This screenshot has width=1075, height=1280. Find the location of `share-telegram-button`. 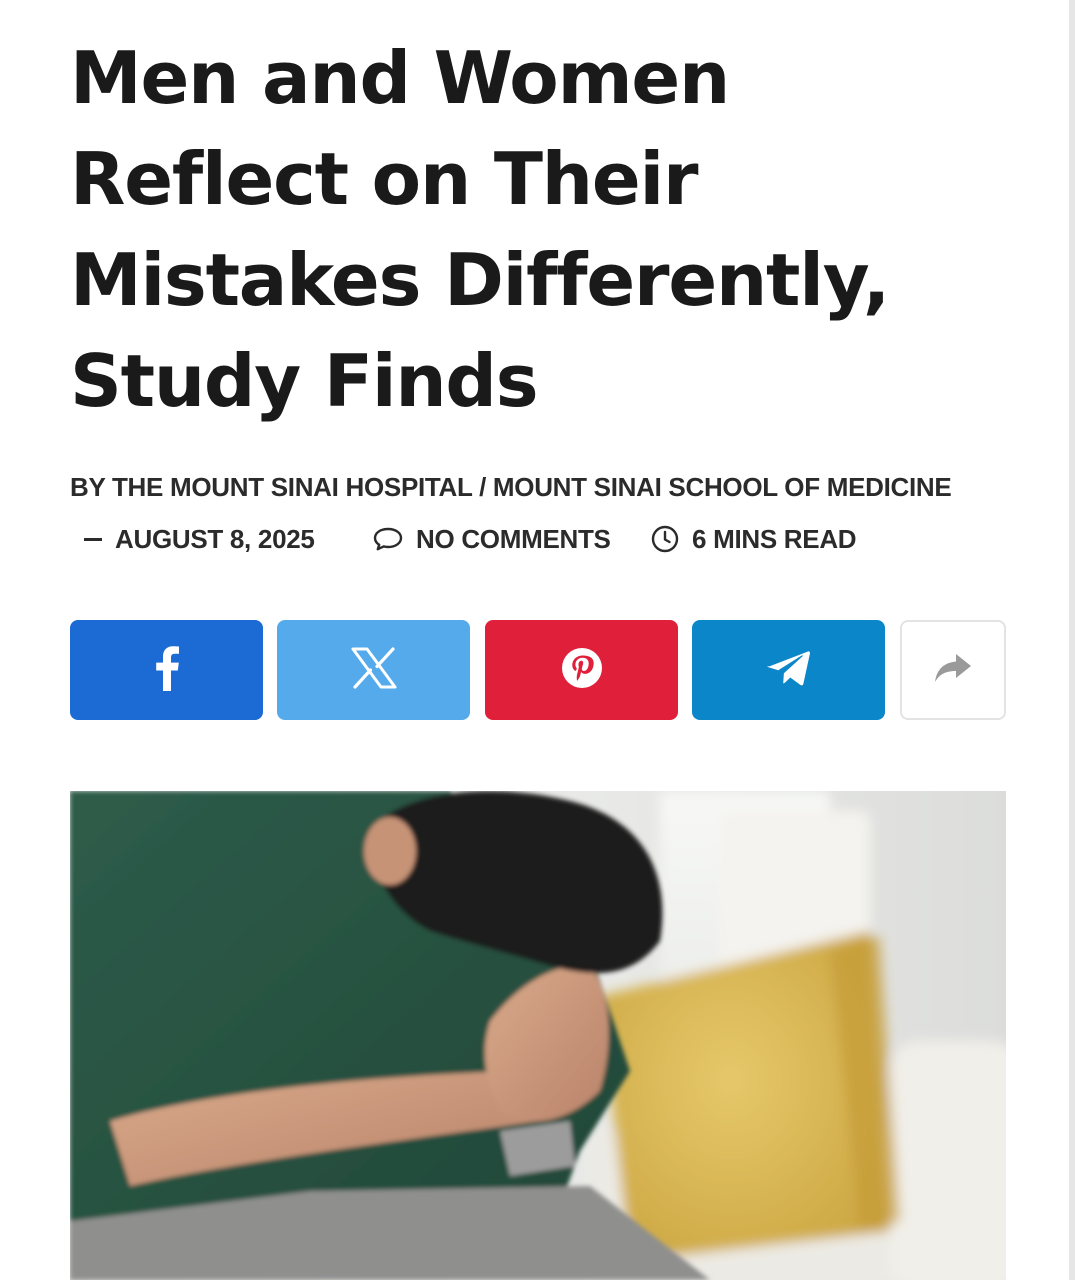

share-telegram-button is located at coordinates (788, 670).